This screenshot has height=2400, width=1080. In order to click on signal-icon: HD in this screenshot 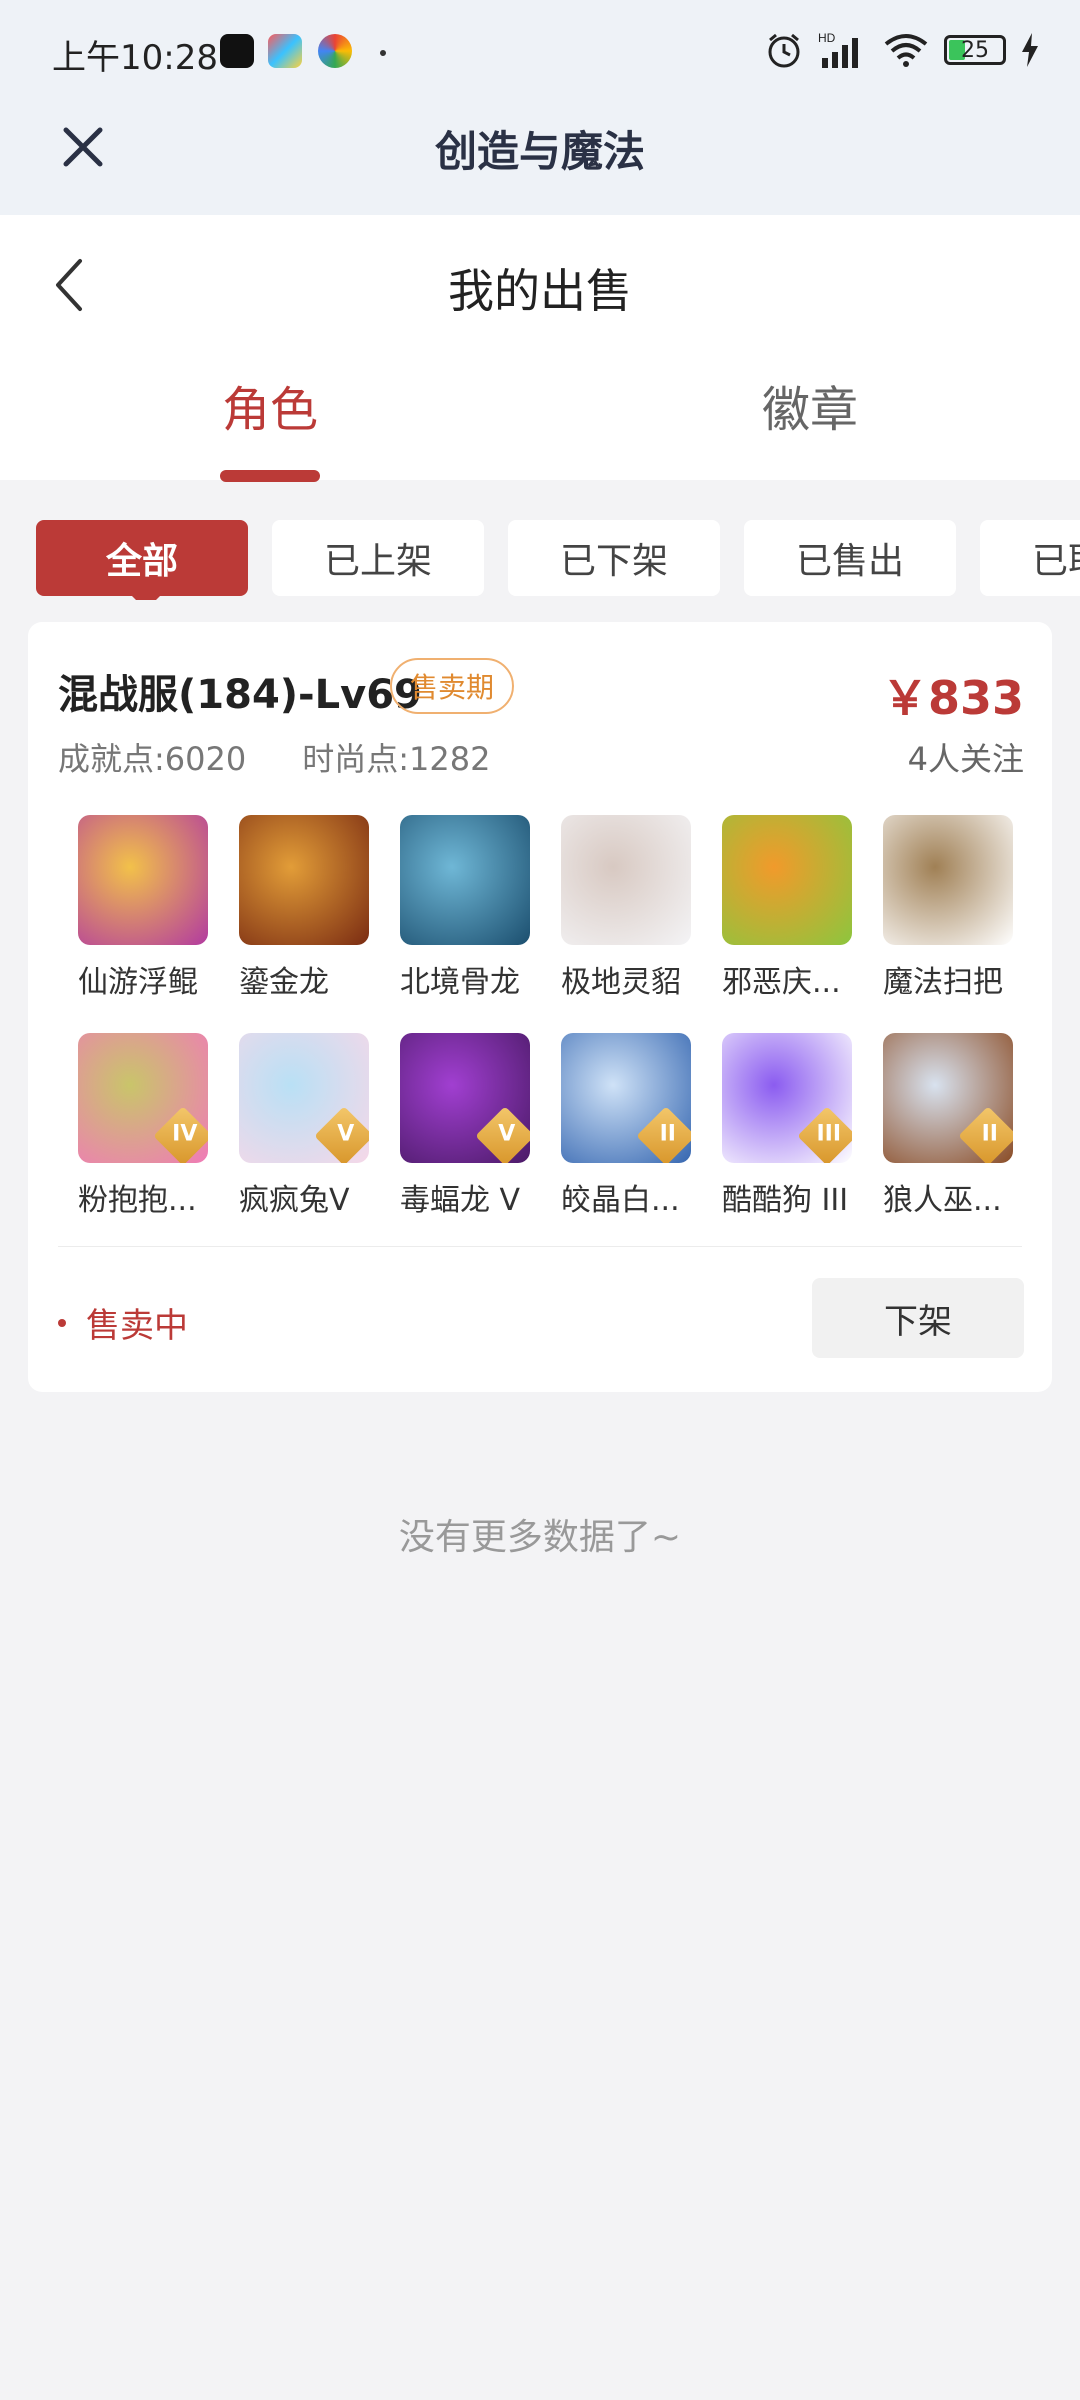, I will do `click(838, 49)`.